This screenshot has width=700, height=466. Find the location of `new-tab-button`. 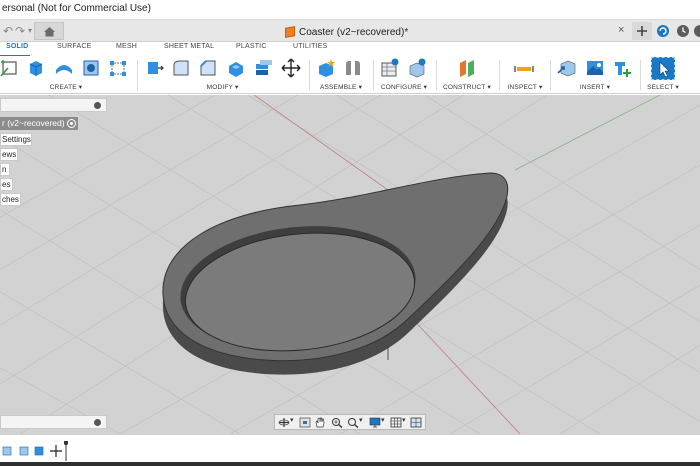

new-tab-button is located at coordinates (642, 31).